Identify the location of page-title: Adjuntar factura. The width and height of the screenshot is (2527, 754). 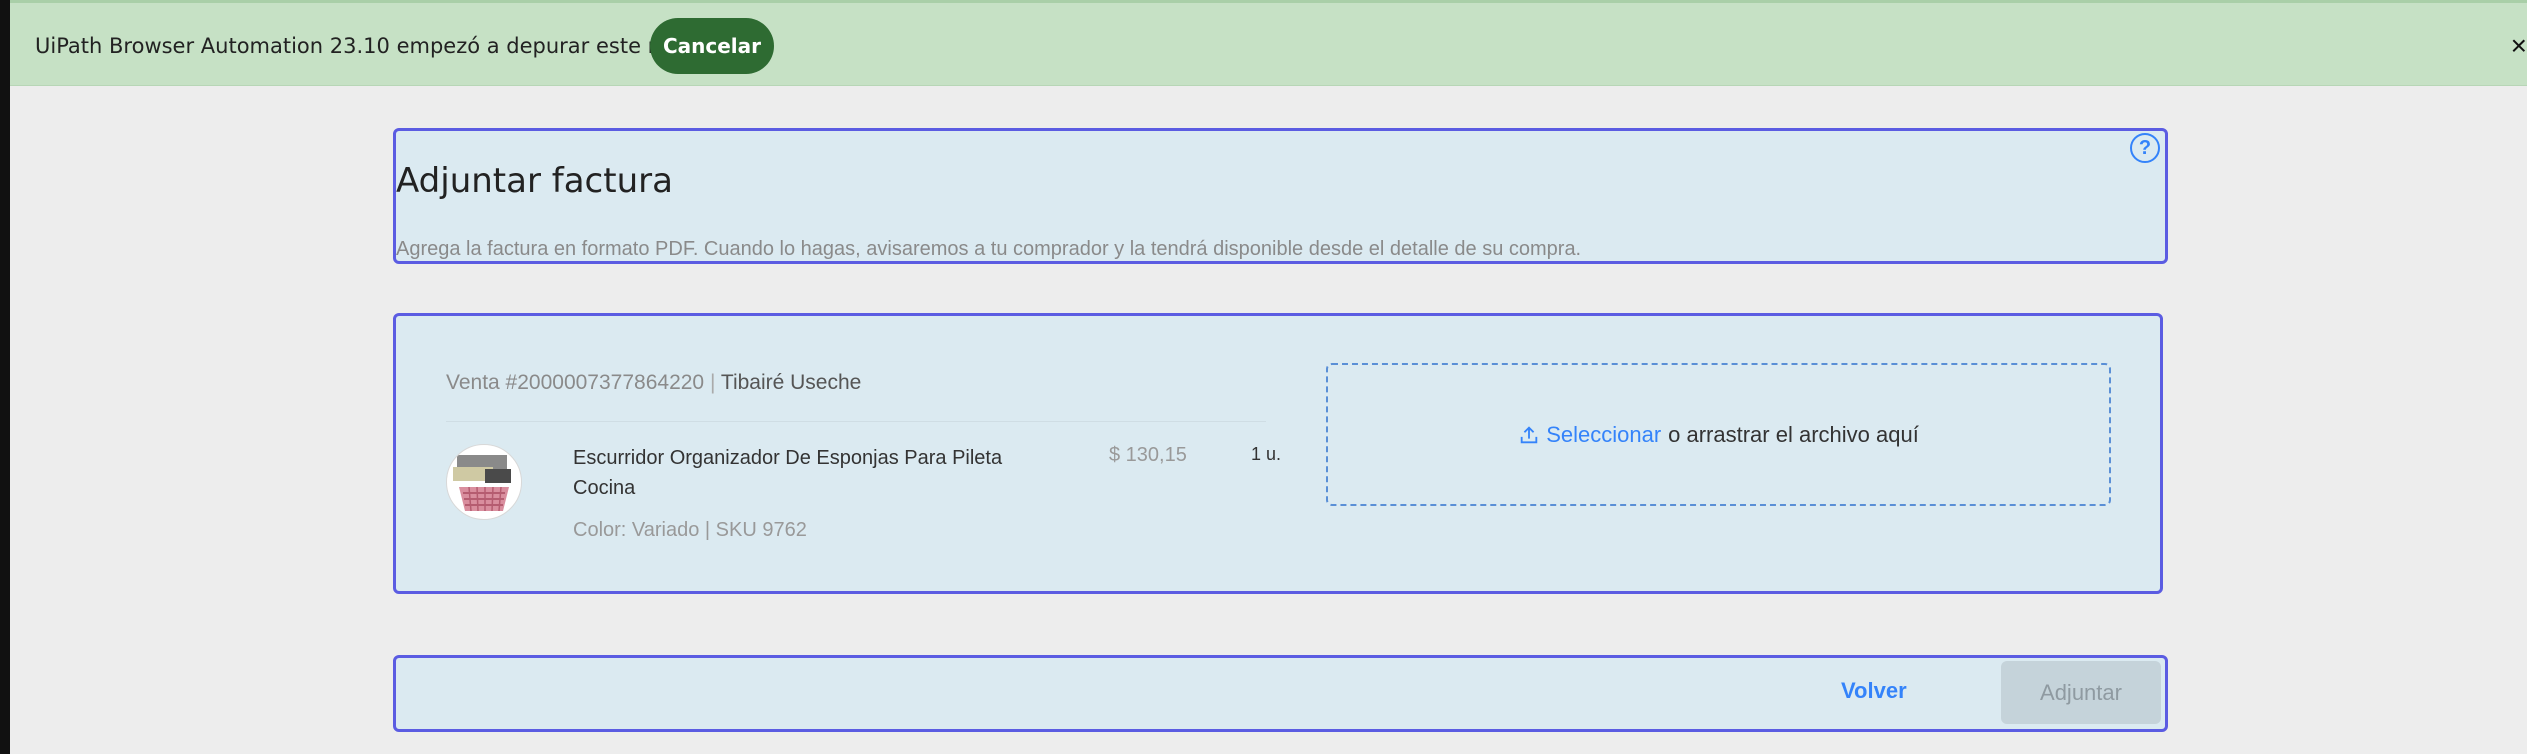
(534, 181).